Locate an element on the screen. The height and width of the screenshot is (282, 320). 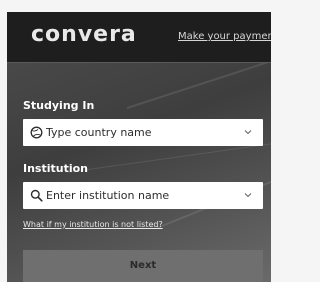
country-select: Type country name is located at coordinates (143, 132).